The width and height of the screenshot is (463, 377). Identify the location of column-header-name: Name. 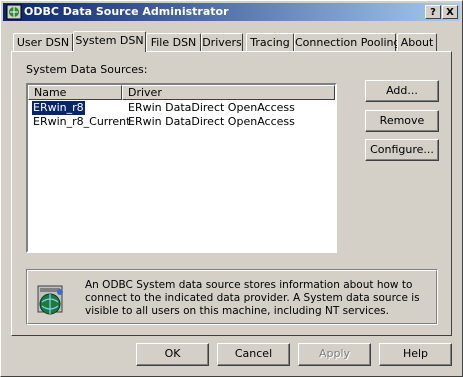
(75, 92).